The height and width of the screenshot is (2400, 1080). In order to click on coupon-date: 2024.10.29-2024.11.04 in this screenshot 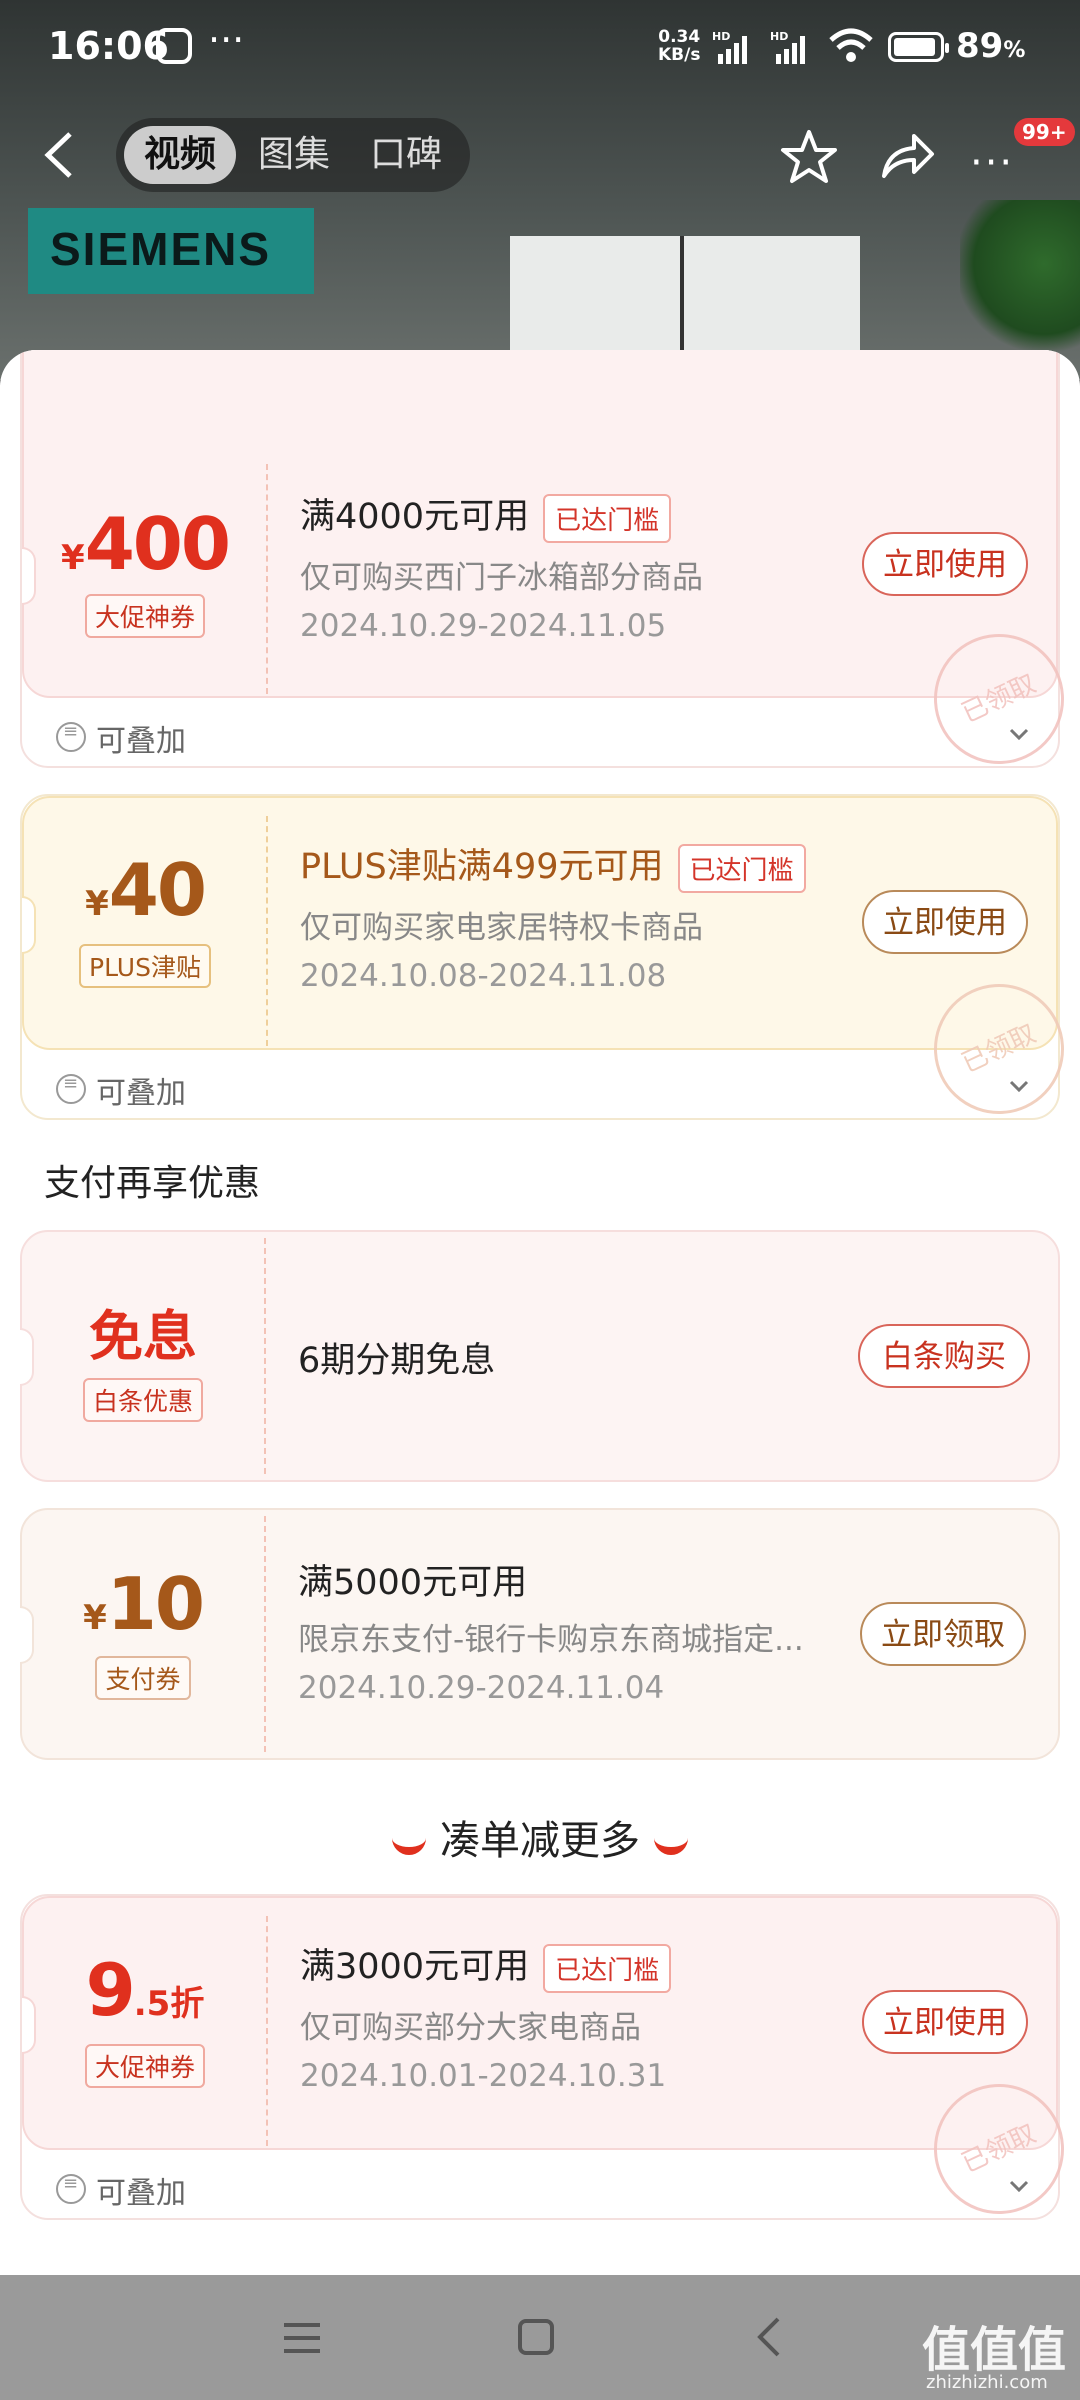, I will do `click(481, 1688)`.